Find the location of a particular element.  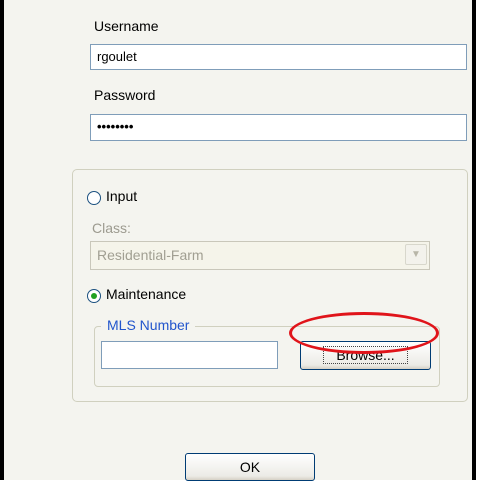

annotation-ellipse is located at coordinates (364, 333).